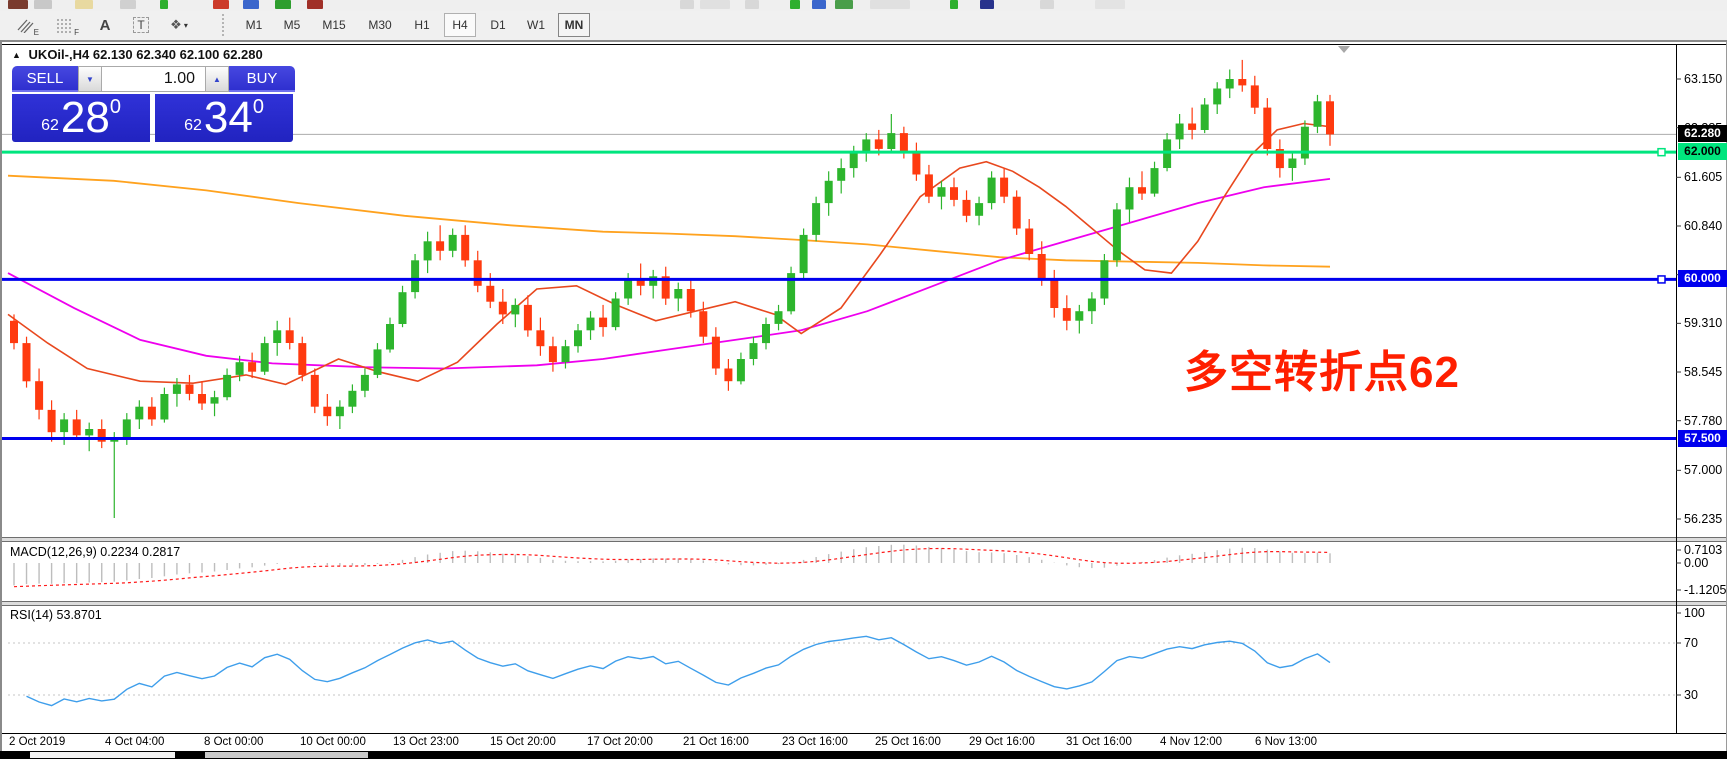 Image resolution: width=1727 pixels, height=759 pixels. I want to click on text-label-tool-button: T, so click(141, 25).